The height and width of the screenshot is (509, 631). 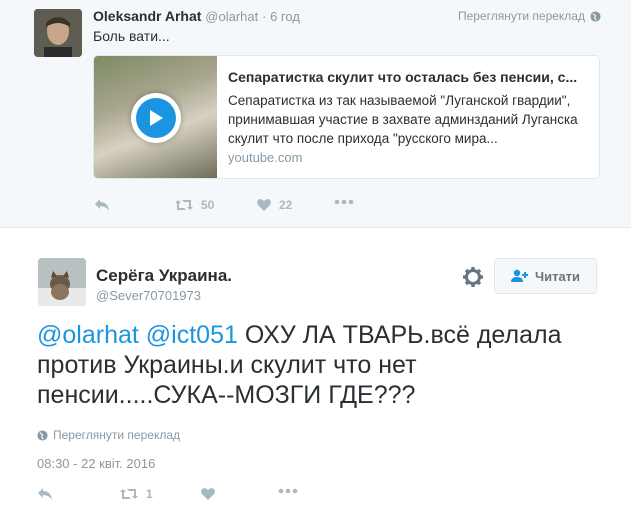 I want to click on retweet-button: 50, so click(x=194, y=205).